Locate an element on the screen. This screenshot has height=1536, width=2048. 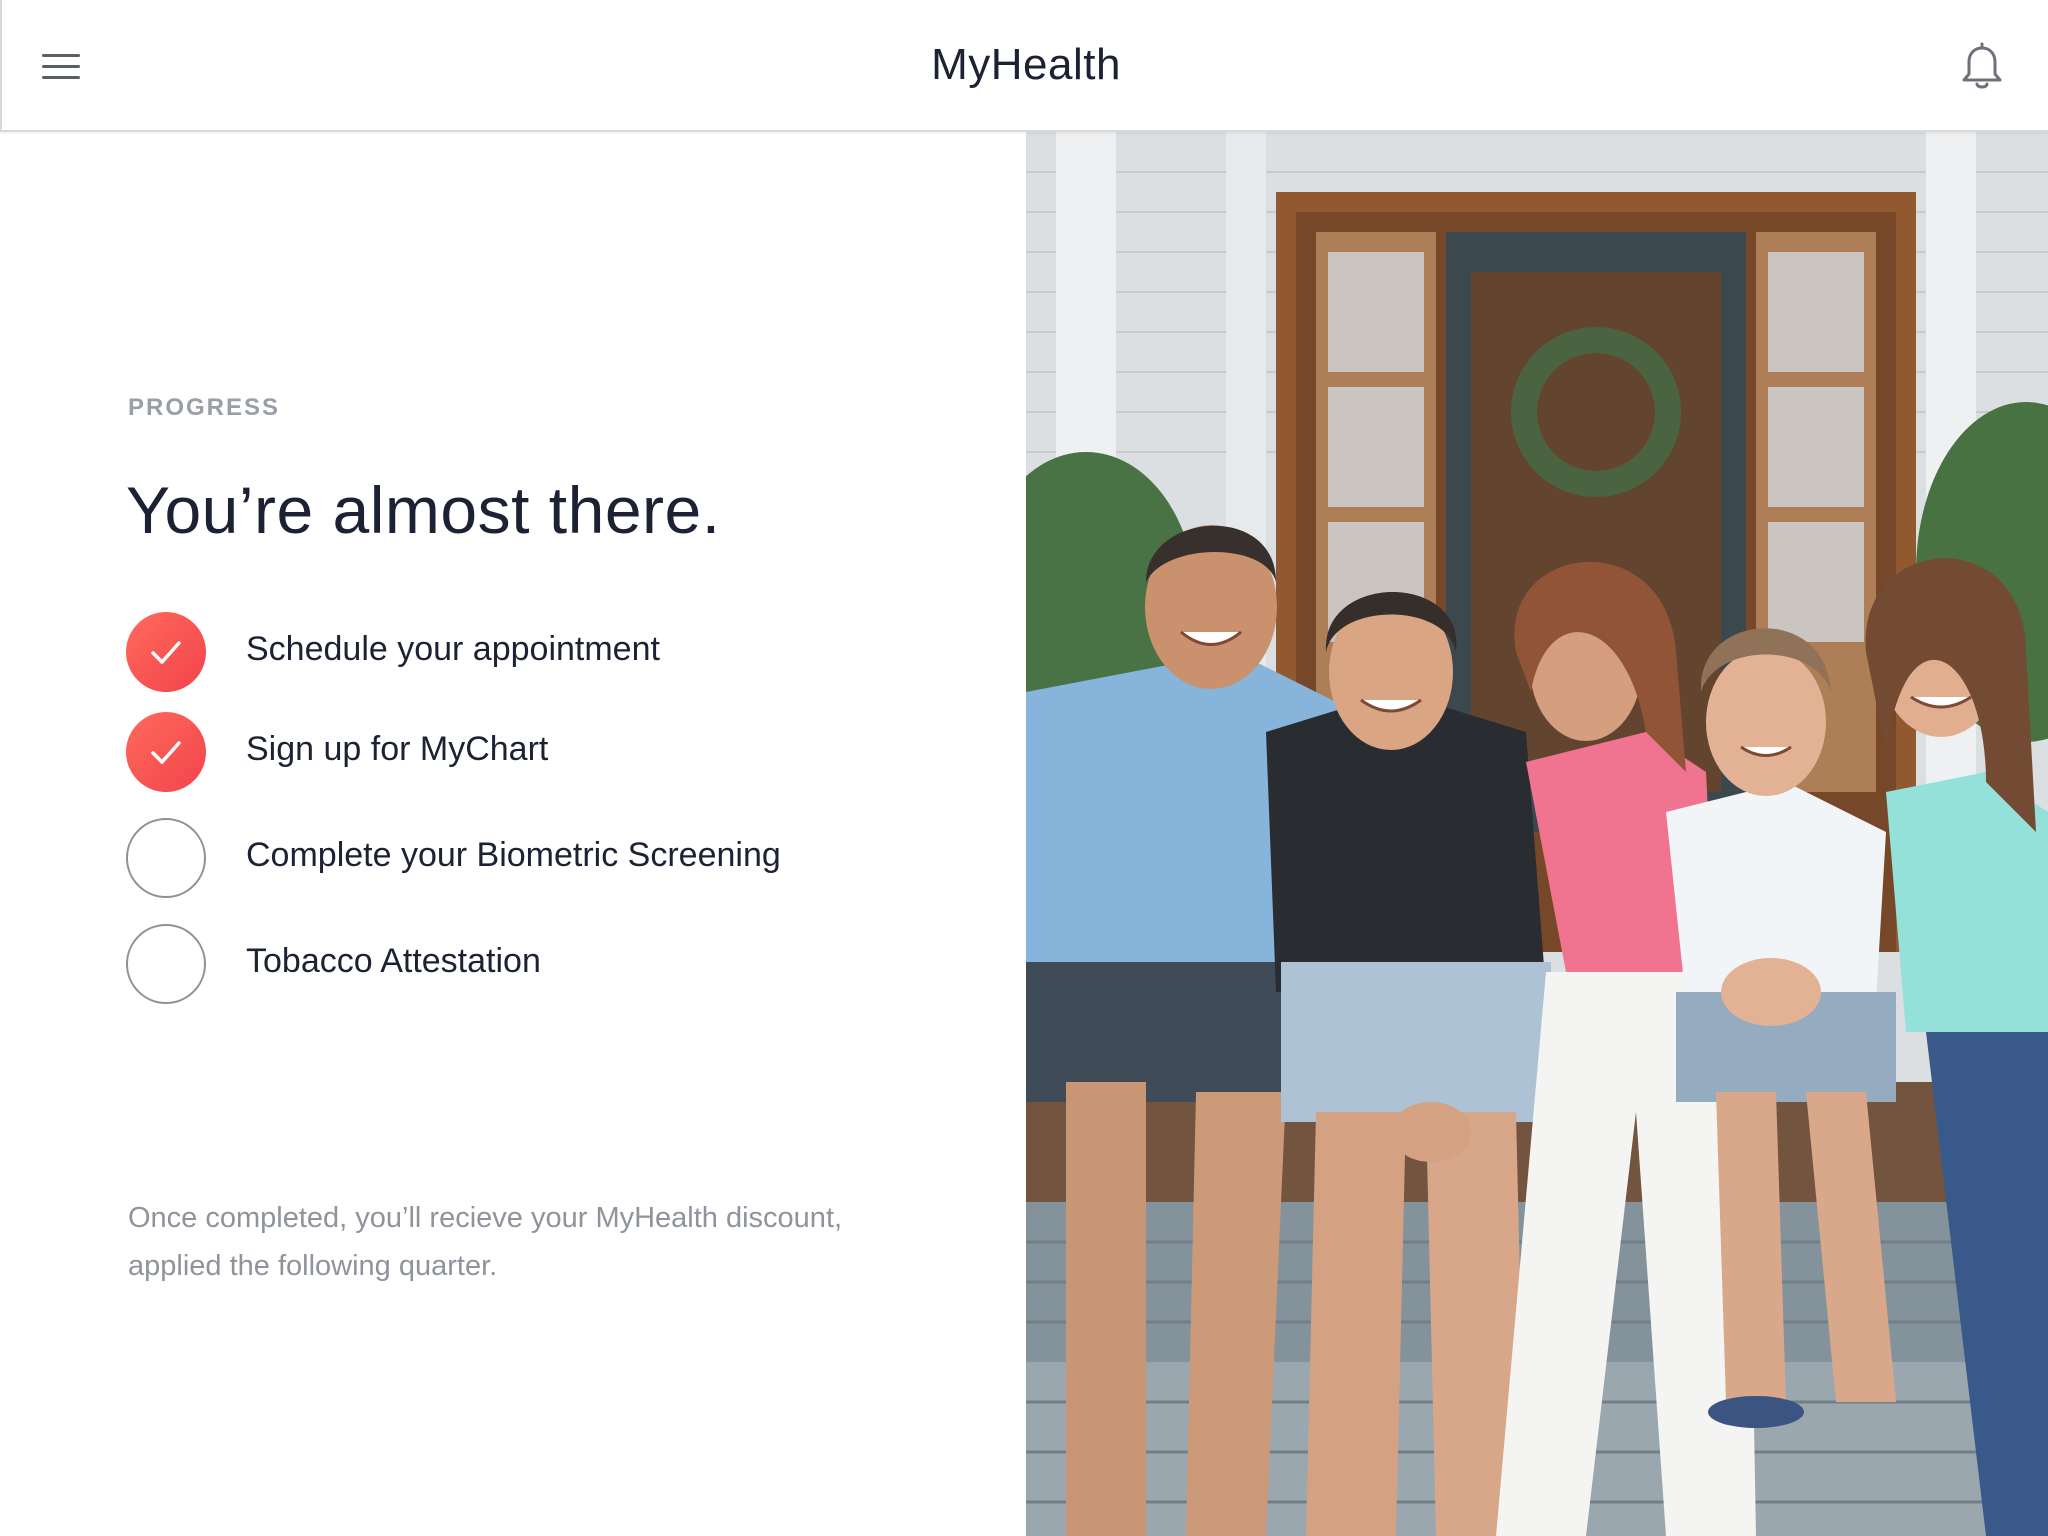
task-tobacco-attestation: Tobacco Attestation is located at coordinates (516, 964).